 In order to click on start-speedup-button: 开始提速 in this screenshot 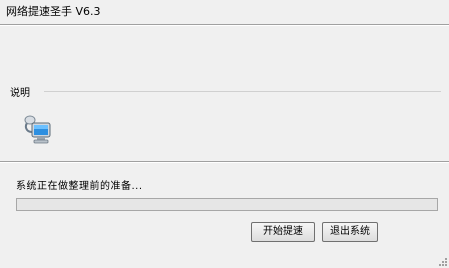, I will do `click(283, 232)`.